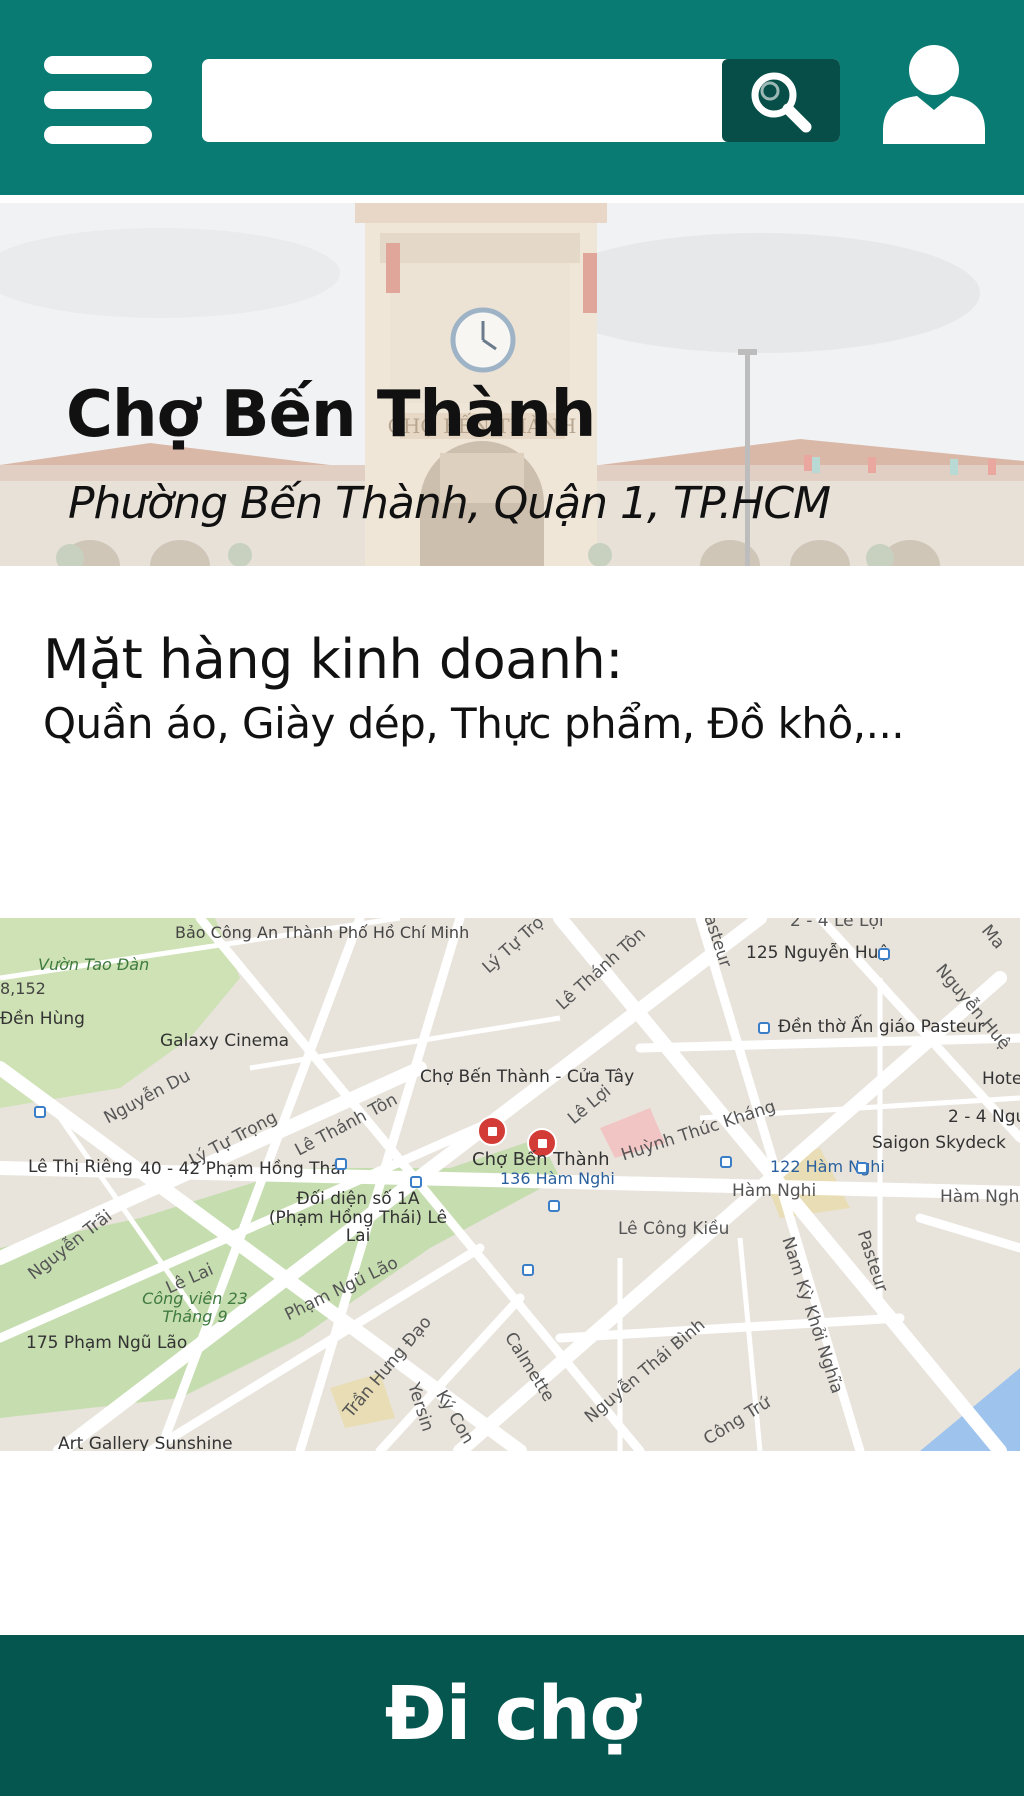  Describe the element at coordinates (984, 1117) in the screenshot. I see `map-label: 2 - 4 Ngu` at that location.